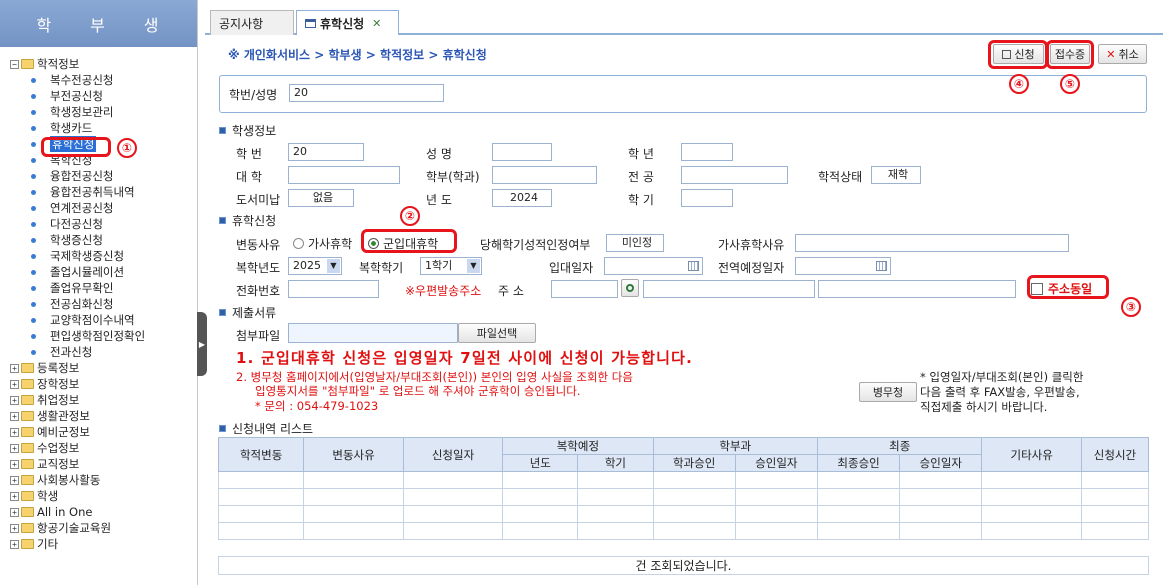 This screenshot has width=1163, height=585. What do you see at coordinates (77, 208) in the screenshot?
I see `menu-item: 연계전공신청` at bounding box center [77, 208].